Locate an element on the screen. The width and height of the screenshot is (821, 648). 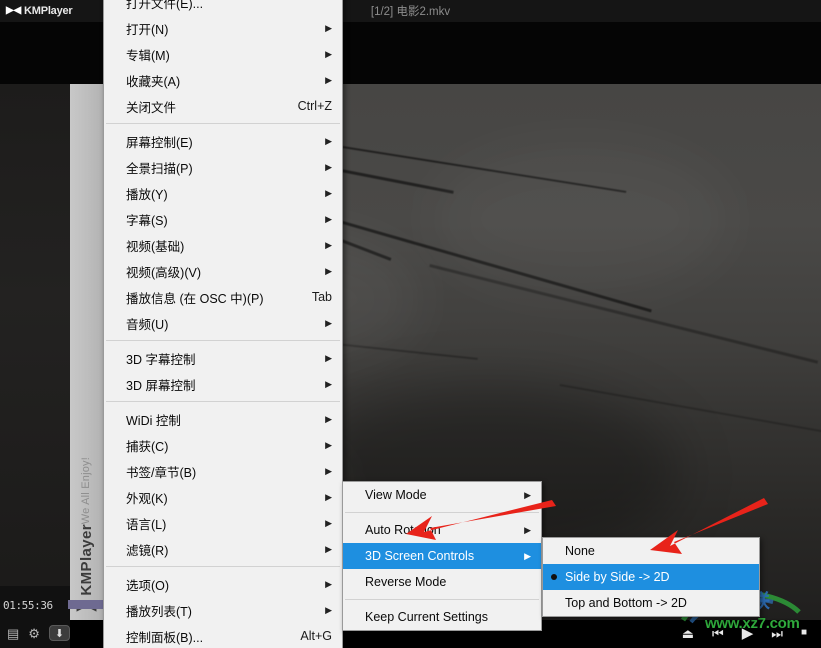
menu-item-控制面板-b: 控制面板(B)... Alt+G is located at coordinates (223, 635).